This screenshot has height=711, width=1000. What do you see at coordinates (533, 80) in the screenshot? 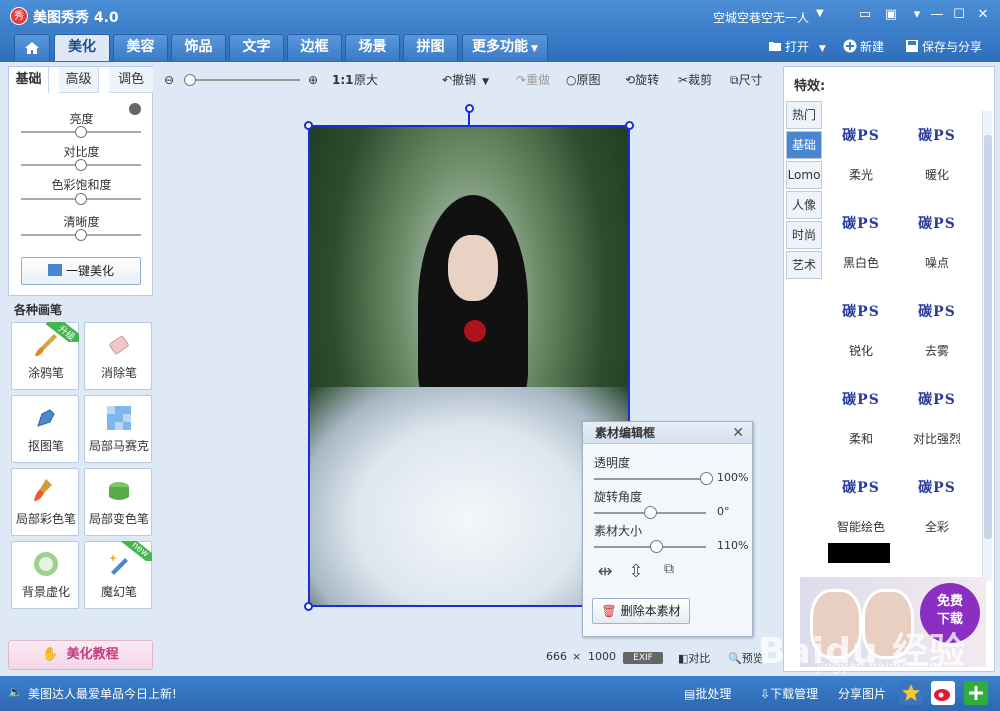
I see `redo-button: ↷重做` at bounding box center [533, 80].